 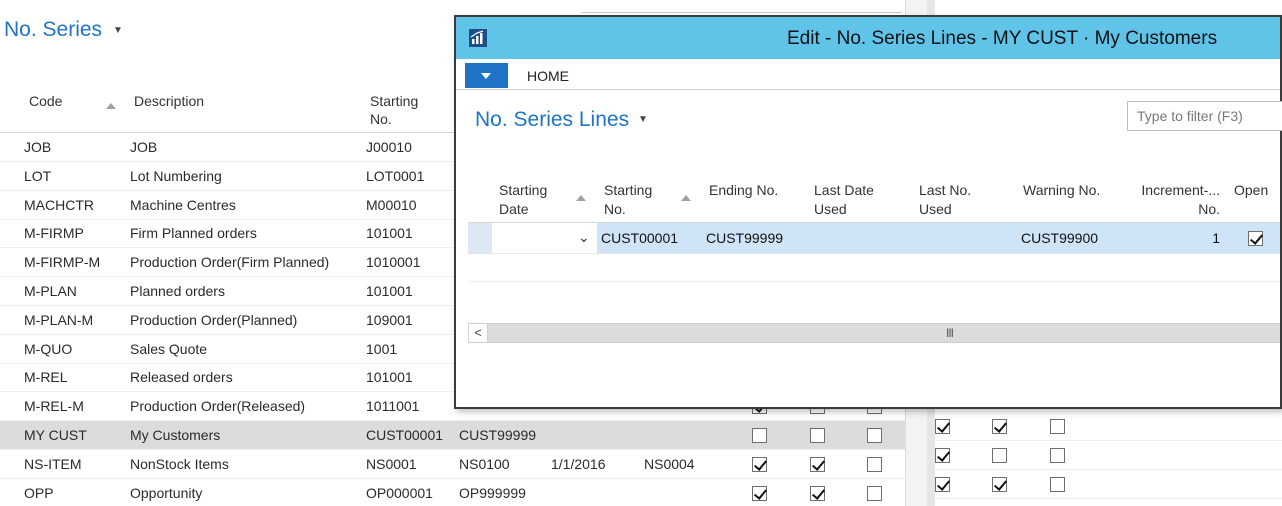 I want to click on cell-description: Production Order(Released), so click(x=218, y=406).